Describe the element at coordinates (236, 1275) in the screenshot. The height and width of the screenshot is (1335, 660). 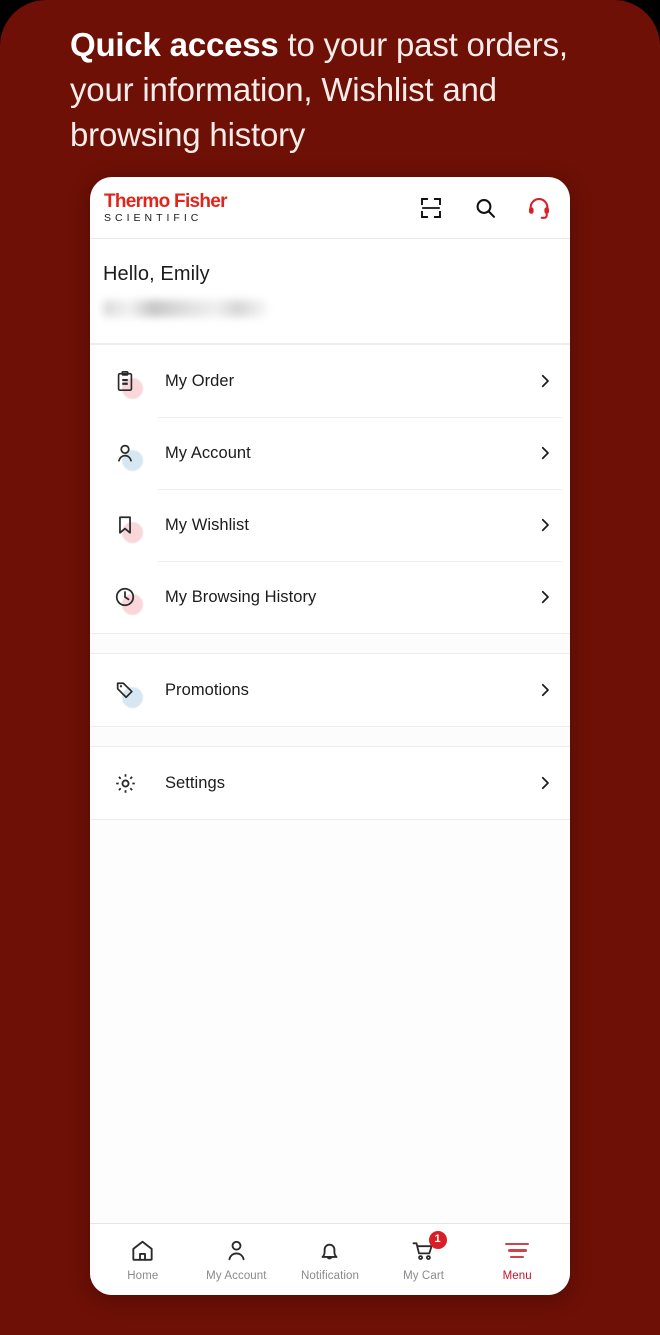
I see `nav-item-label: My Account` at that location.